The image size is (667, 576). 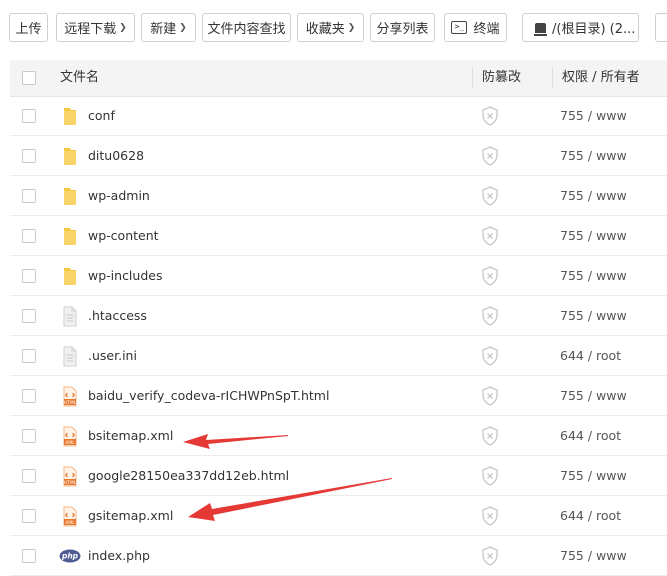 I want to click on file-name-link: wp-content, so click(x=123, y=236).